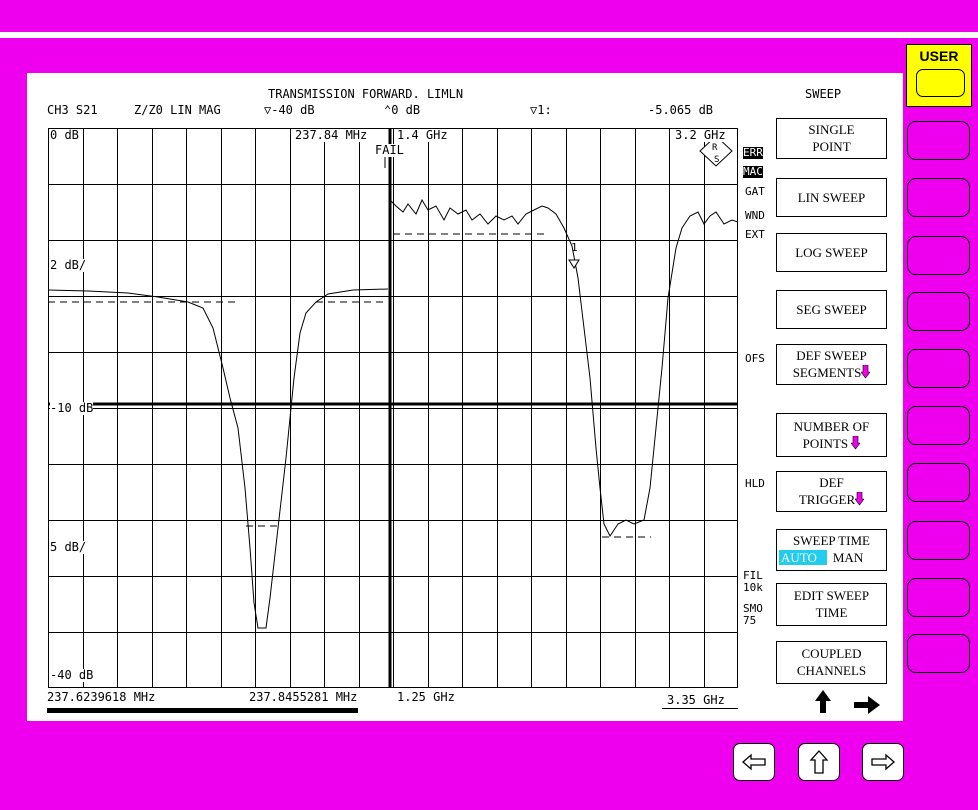 The image size is (978, 810). What do you see at coordinates (303, 697) in the screenshot?
I see `sweep-mid-freq: 237.8455281 MHz` at bounding box center [303, 697].